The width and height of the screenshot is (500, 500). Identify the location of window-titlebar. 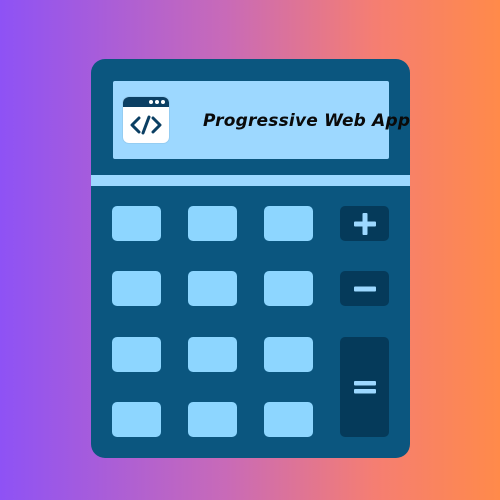
(146, 102).